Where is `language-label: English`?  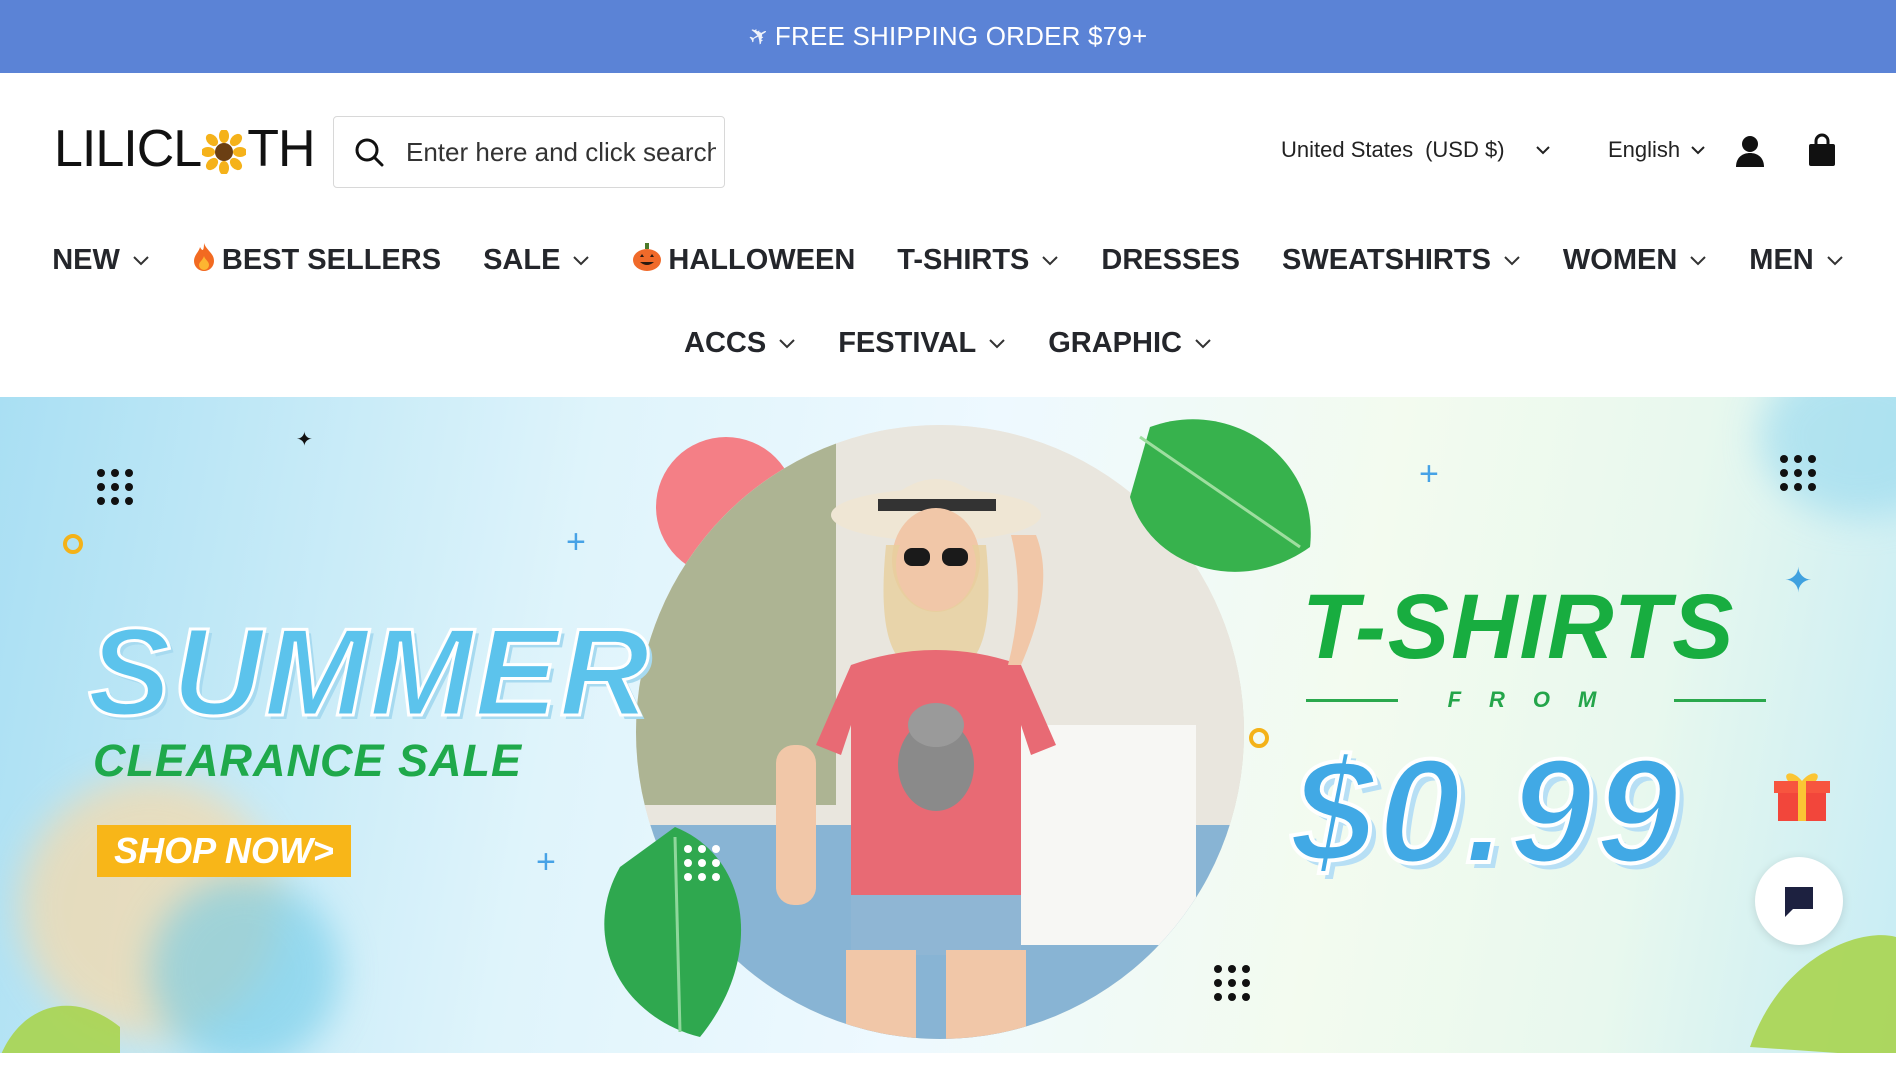 language-label: English is located at coordinates (1644, 149).